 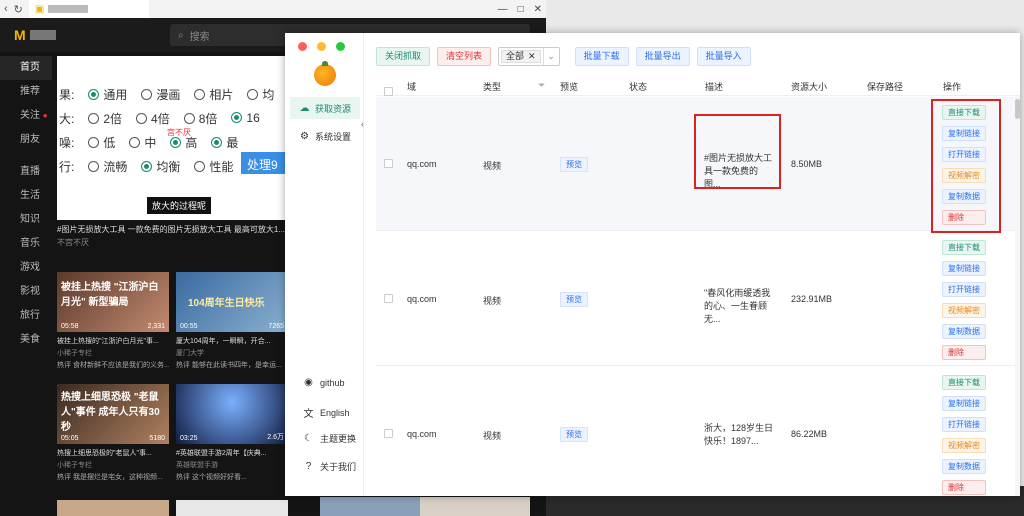 What do you see at coordinates (160, 94) in the screenshot?
I see `radio-option: 漫画` at bounding box center [160, 94].